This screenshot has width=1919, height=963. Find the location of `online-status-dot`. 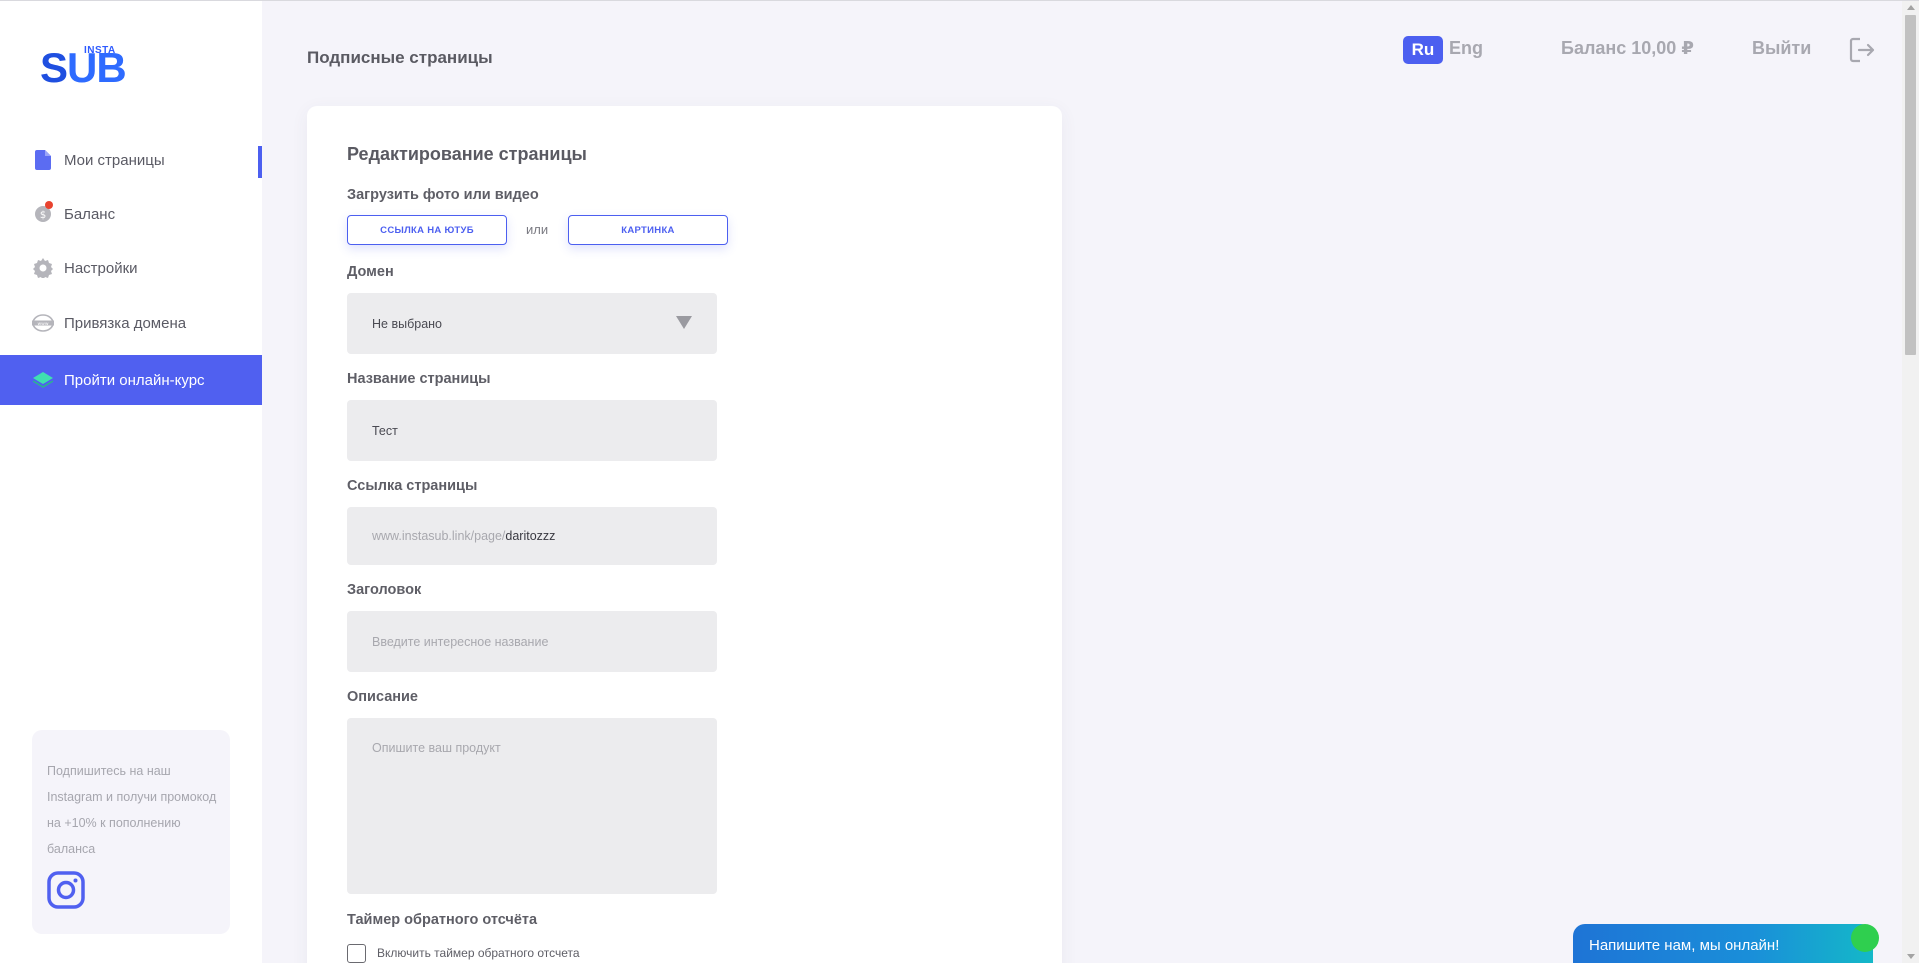

online-status-dot is located at coordinates (1865, 938).